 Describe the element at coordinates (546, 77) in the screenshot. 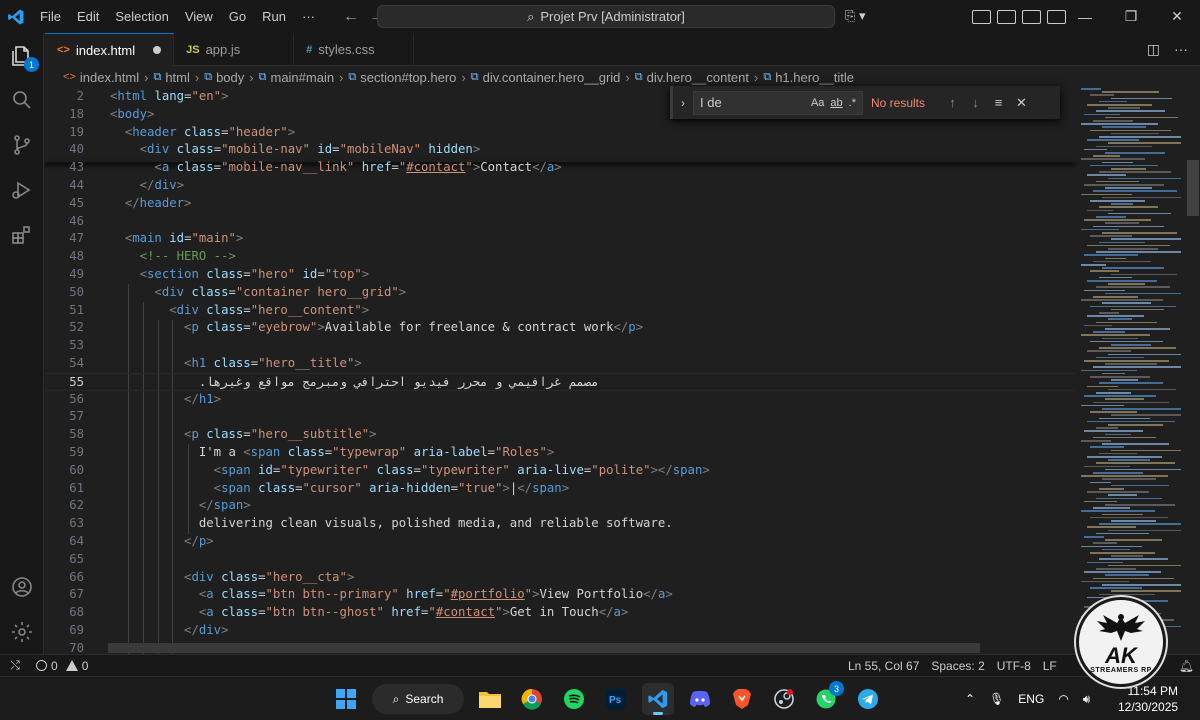

I see `breadcrumb-item: ⧉ div.container.hero__grid` at that location.